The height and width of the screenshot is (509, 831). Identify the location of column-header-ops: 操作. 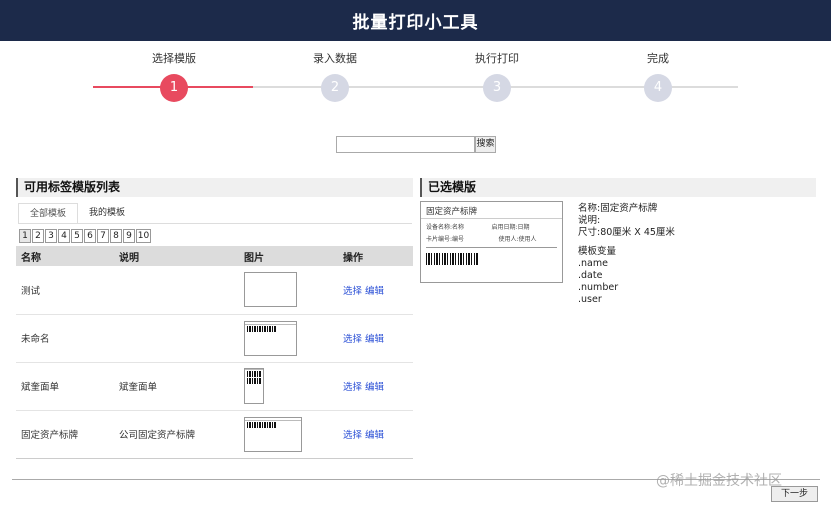
(375, 256).